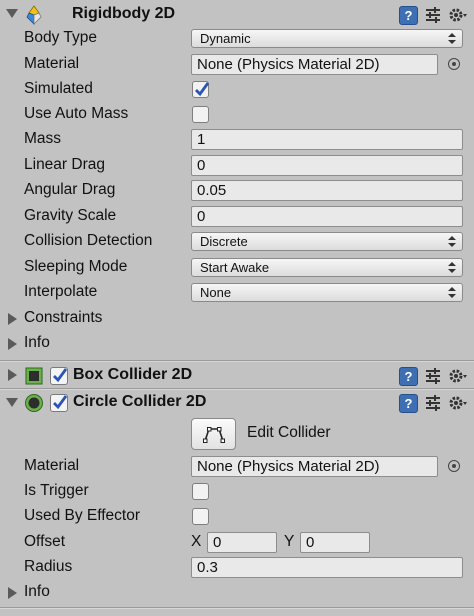 The image size is (474, 616). I want to click on offset-row: Offset X 0 Y 0, so click(237, 542).